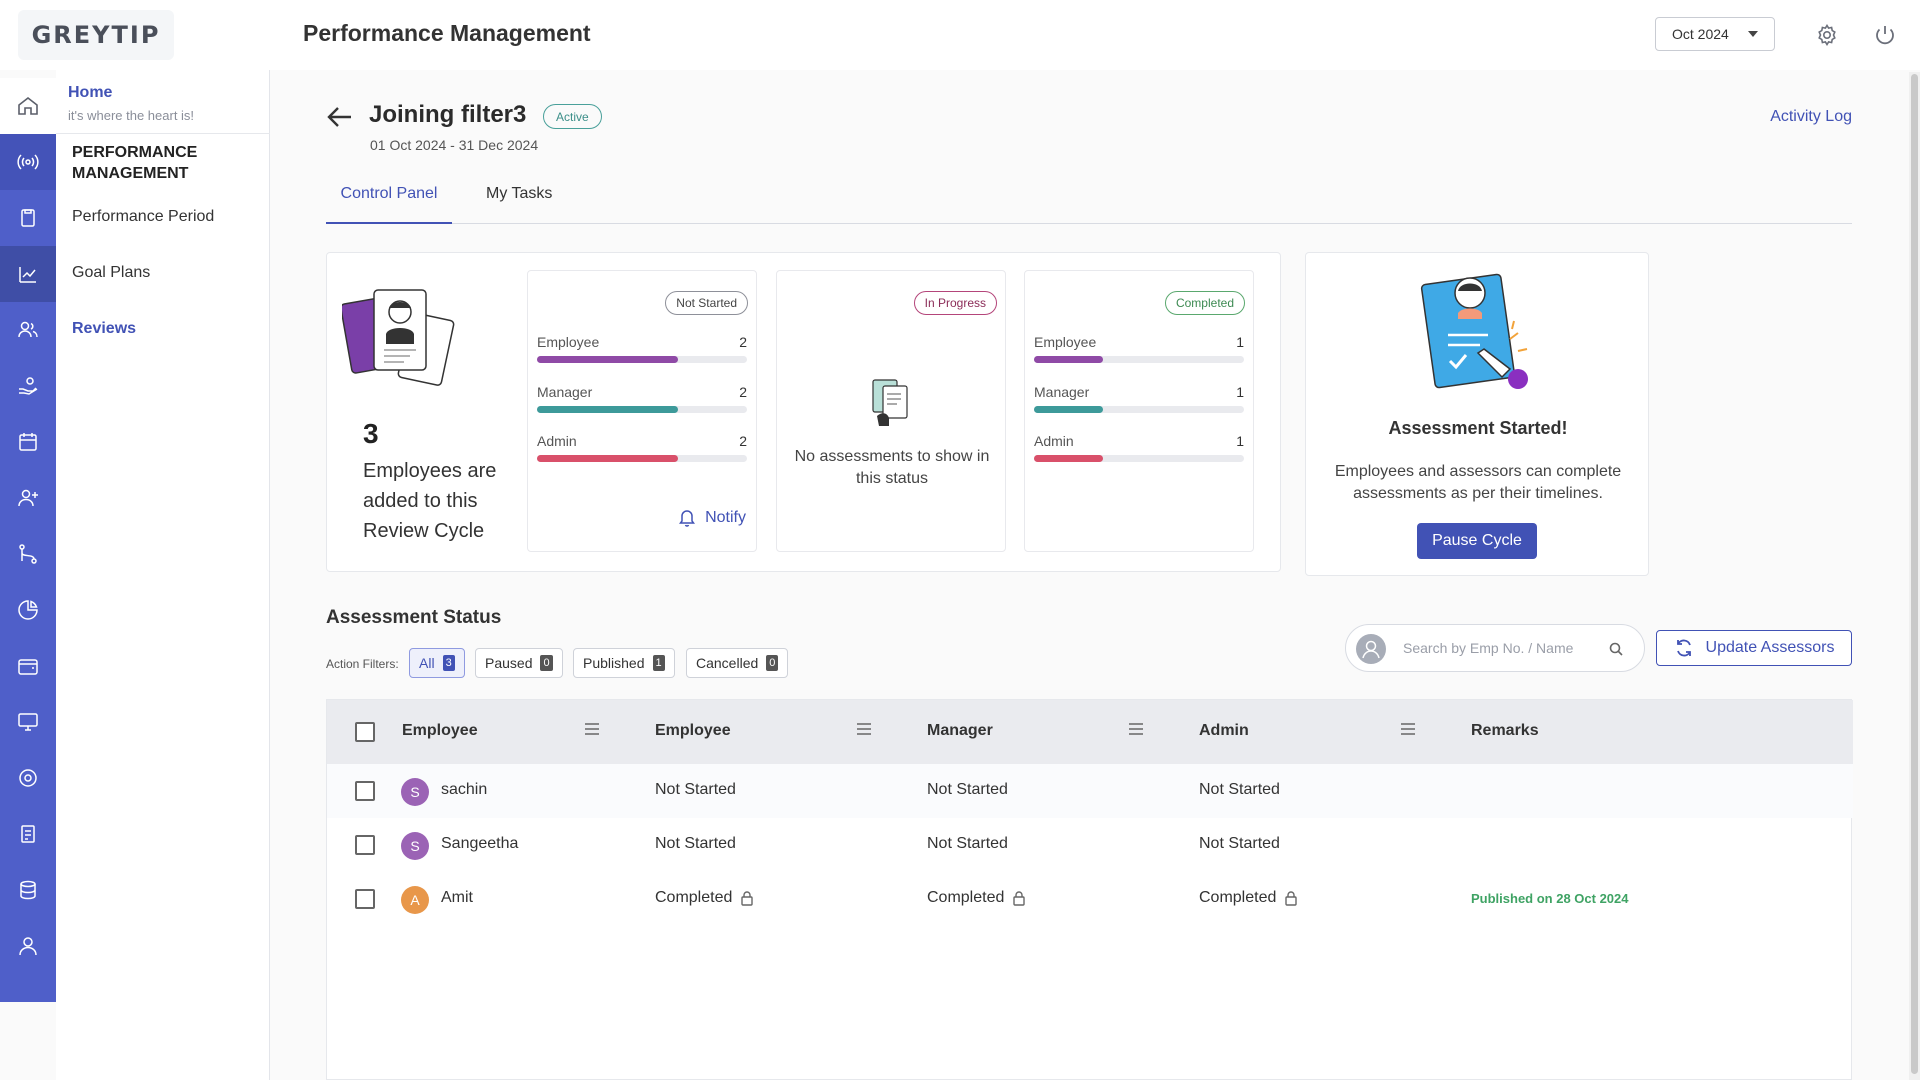  I want to click on stat-row-employee: Employee 1, so click(1139, 348).